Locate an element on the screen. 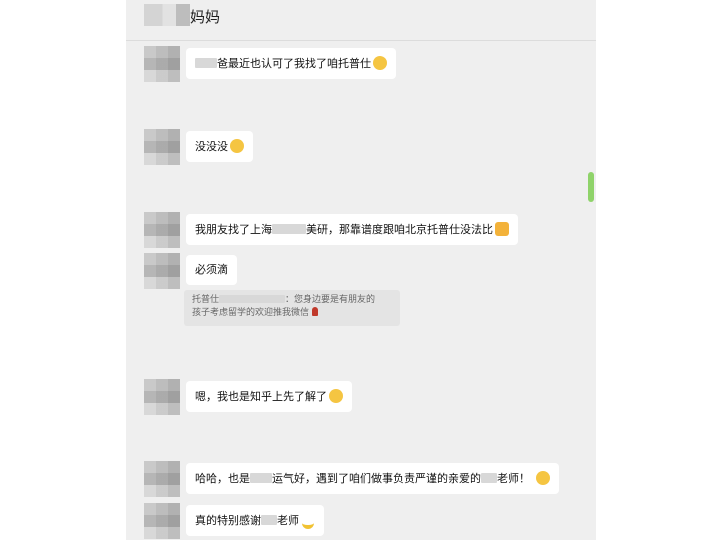 The height and width of the screenshot is (547, 726). cat-emoji-icon is located at coordinates (502, 229).